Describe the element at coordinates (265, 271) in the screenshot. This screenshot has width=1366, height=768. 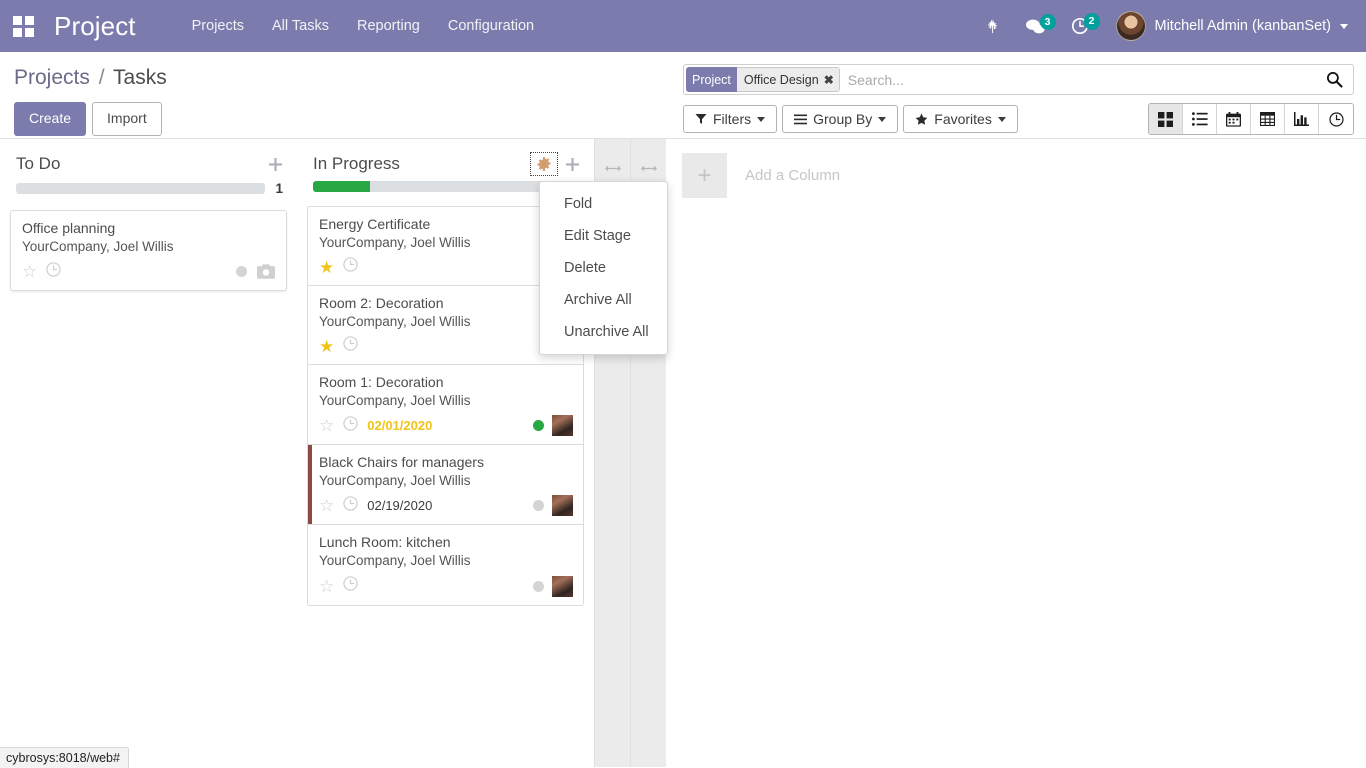
I see `avatar-placeholder-icon` at that location.